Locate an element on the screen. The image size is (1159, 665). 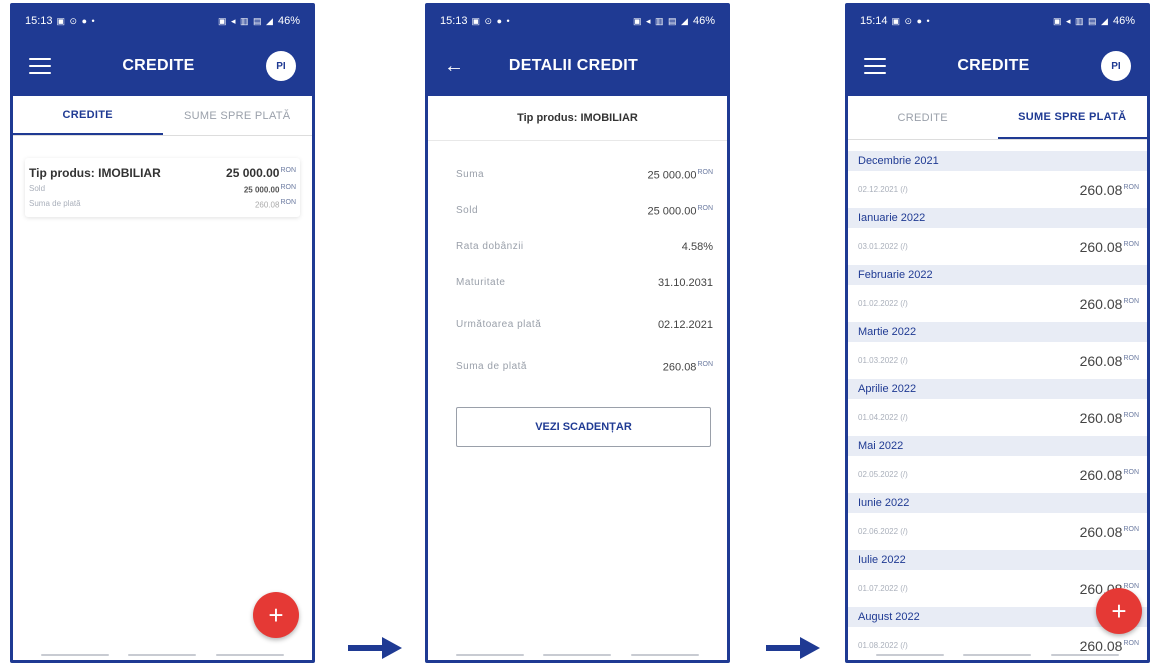
payment-date: 02.06.2022 (/) is located at coordinates (883, 531).